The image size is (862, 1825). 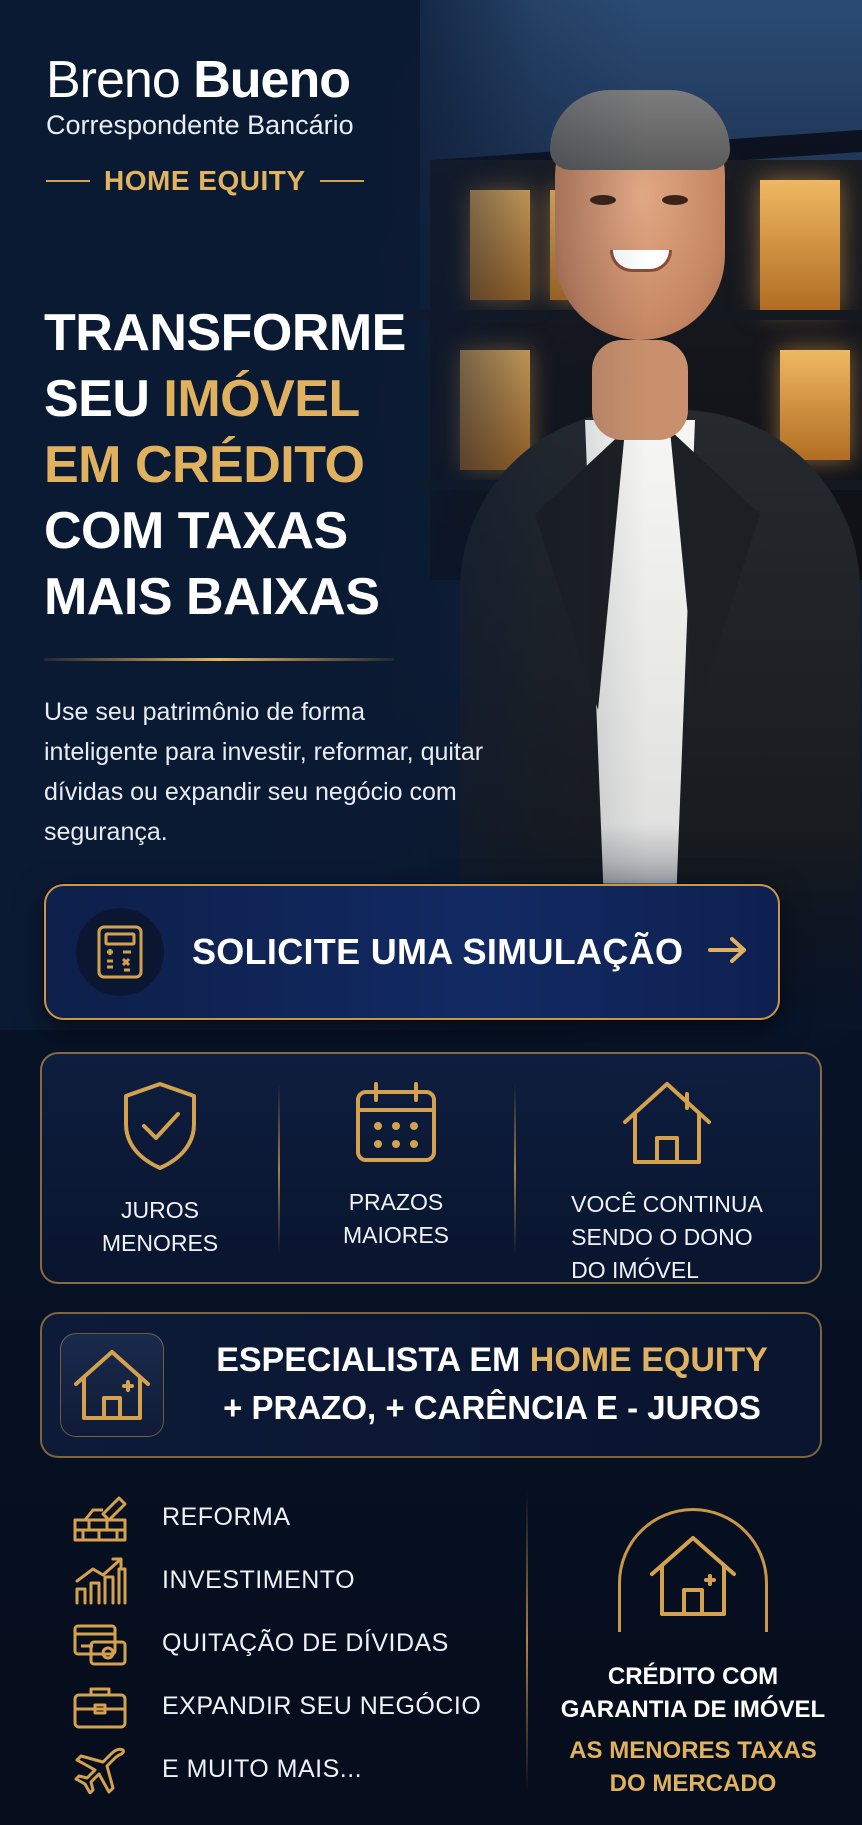 What do you see at coordinates (219, 659) in the screenshot?
I see `headline-divider` at bounding box center [219, 659].